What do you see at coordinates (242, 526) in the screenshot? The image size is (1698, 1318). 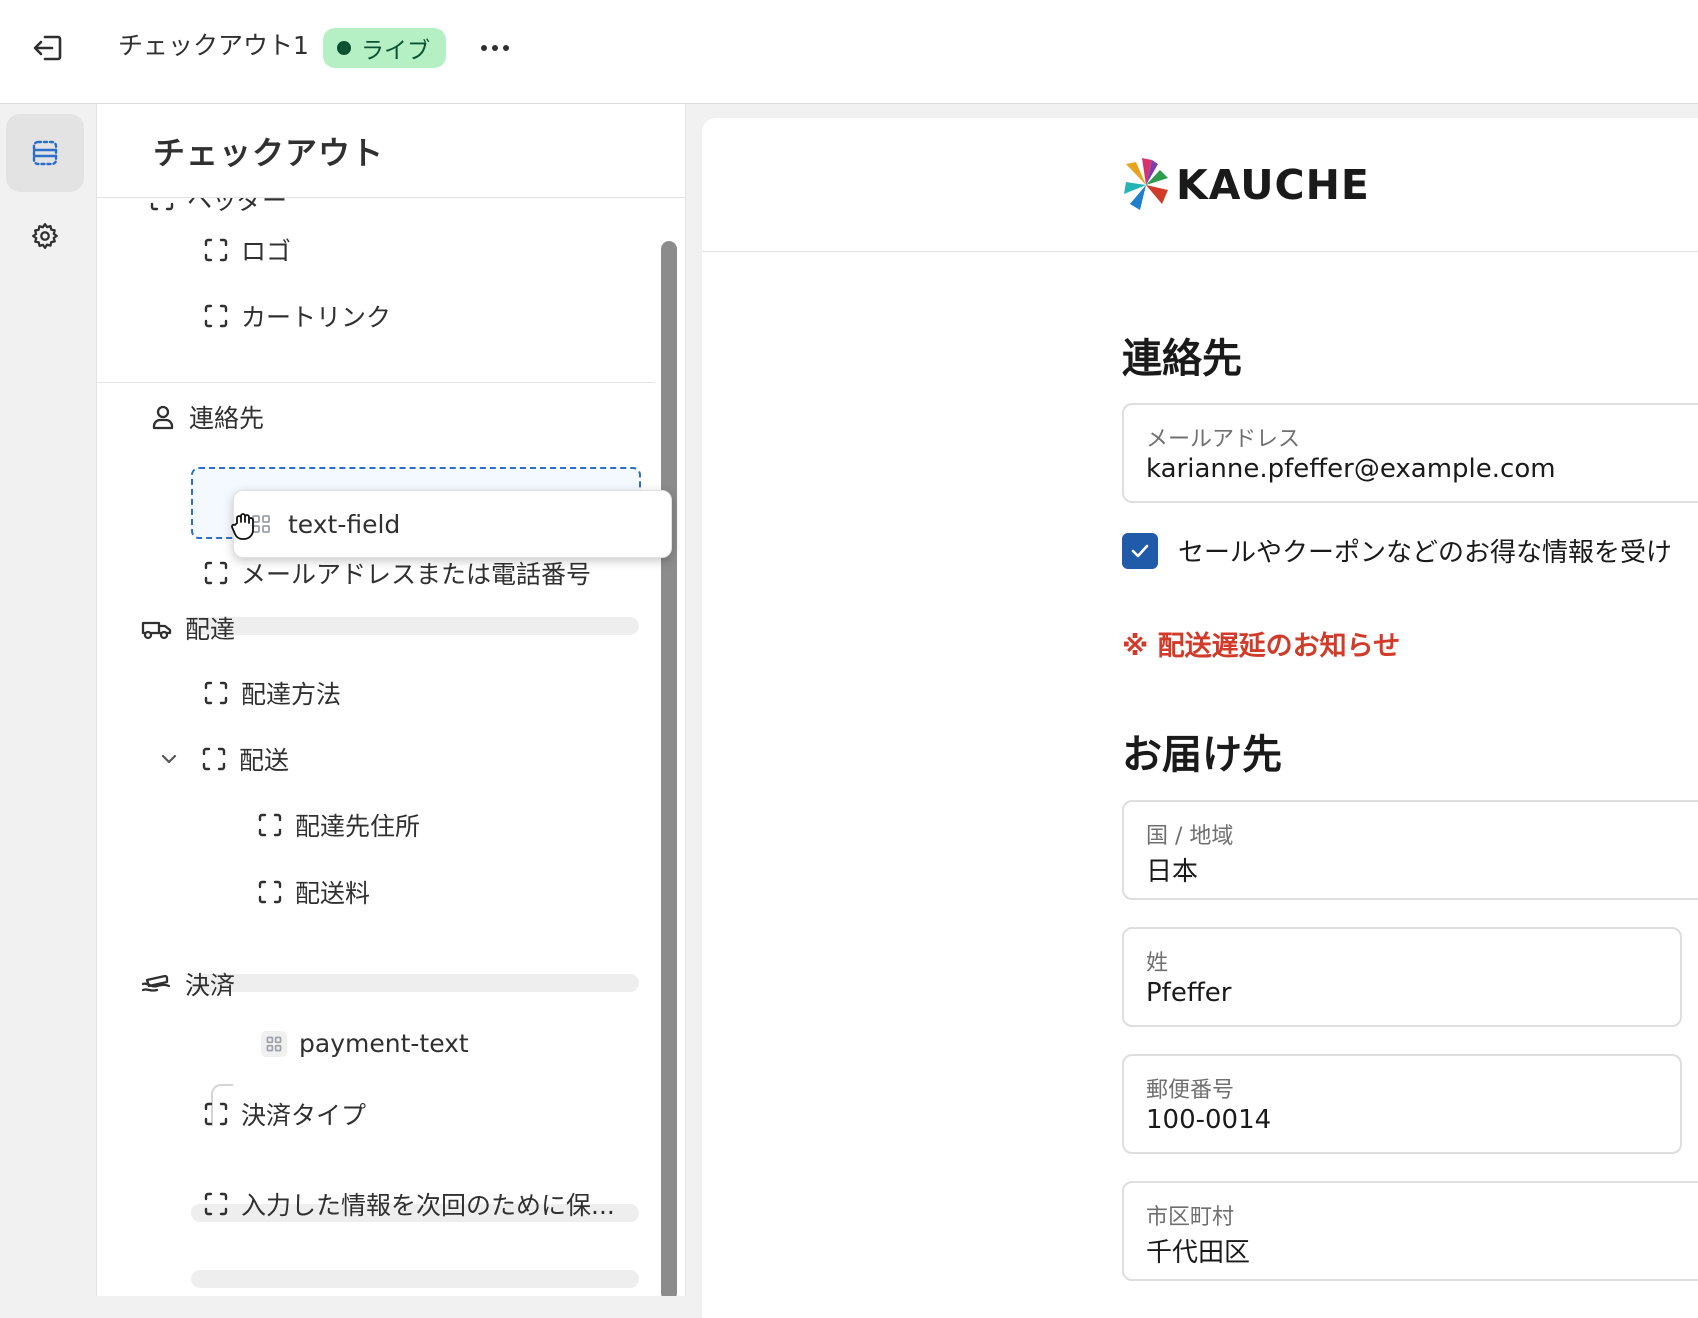 I see `grab-cursor-icon` at bounding box center [242, 526].